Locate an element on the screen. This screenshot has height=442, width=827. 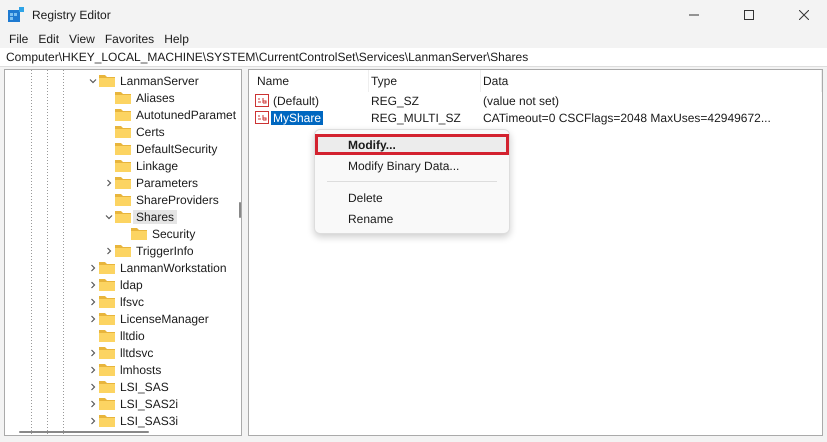
tree-item: lltdio is located at coordinates (132, 335).